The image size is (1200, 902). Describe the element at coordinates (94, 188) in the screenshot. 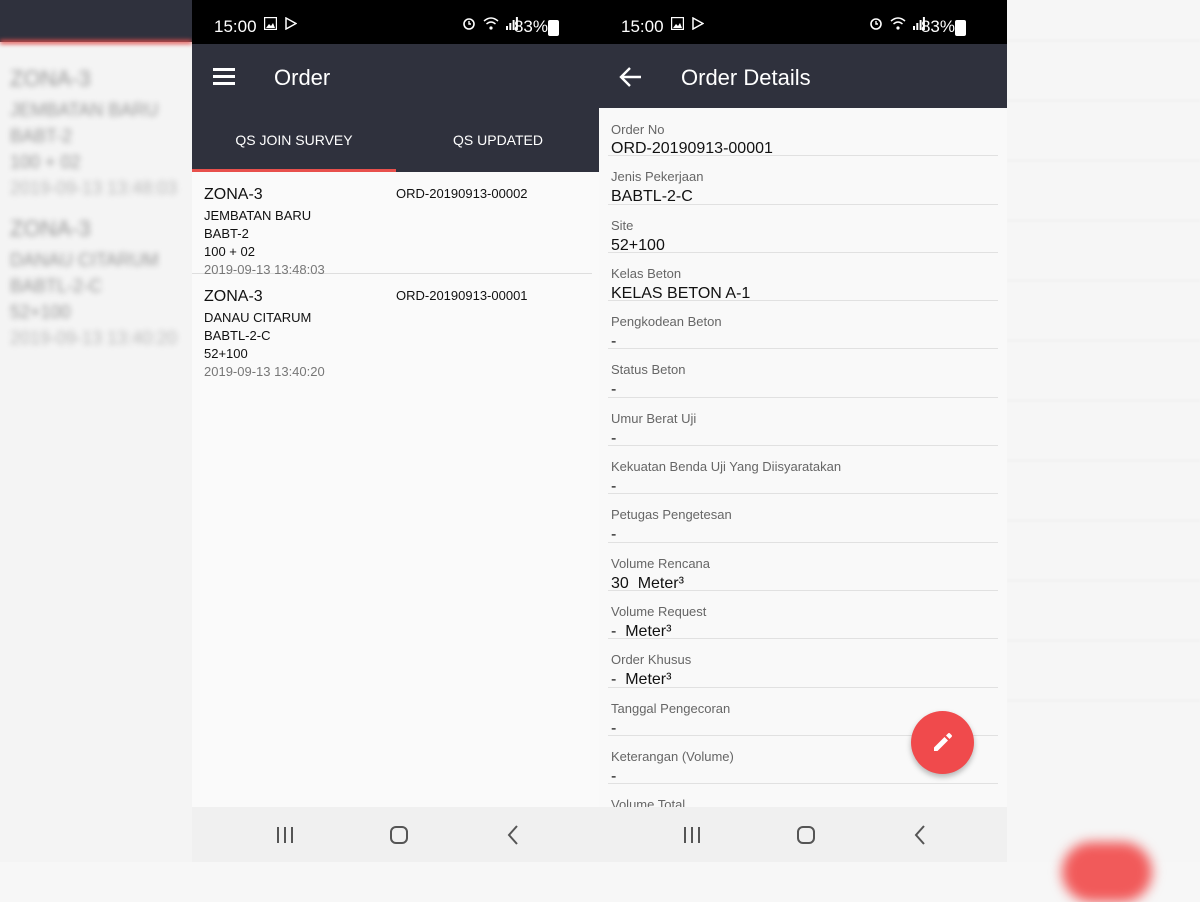

I see `background-ghost-text: 2019-09-13 13:48:03` at that location.